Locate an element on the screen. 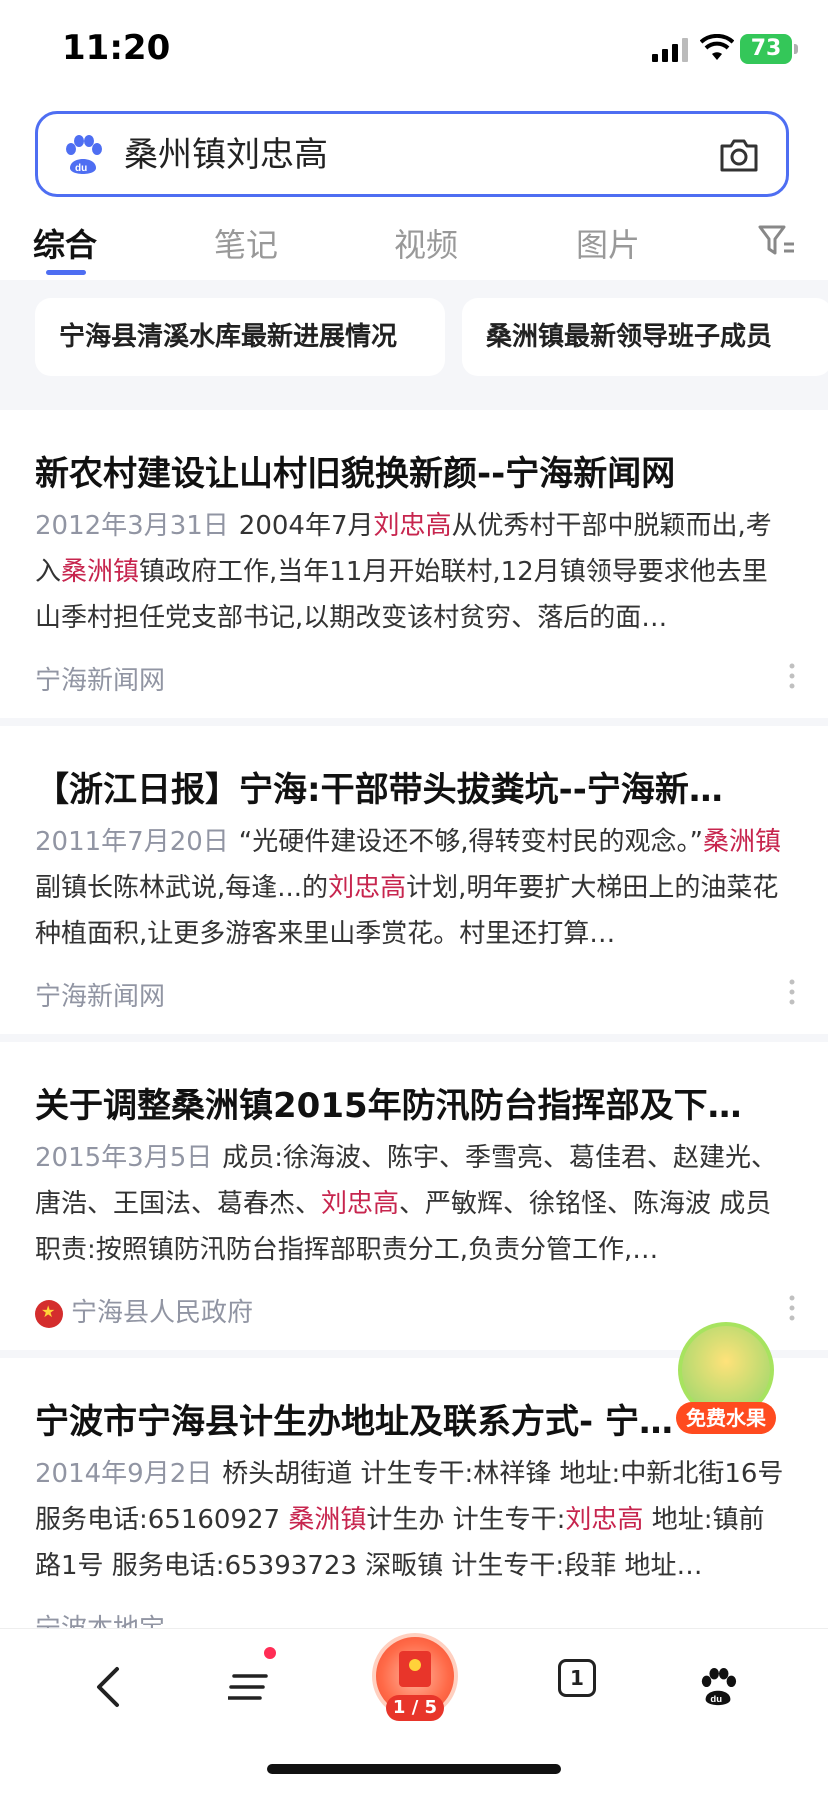  suggestion-chip: 桑洲镇最新领导班子成员 is located at coordinates (645, 337).